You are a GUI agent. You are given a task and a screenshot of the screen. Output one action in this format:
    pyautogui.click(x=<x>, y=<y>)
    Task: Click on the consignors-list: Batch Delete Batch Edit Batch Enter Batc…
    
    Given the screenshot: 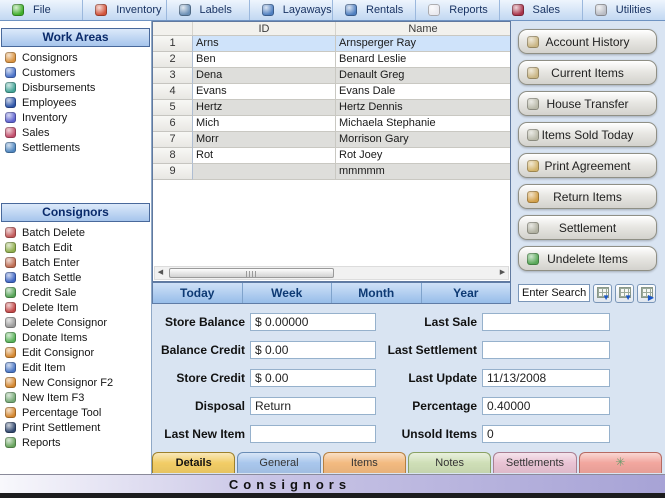 What is the action you would take?
    pyautogui.click(x=75, y=337)
    